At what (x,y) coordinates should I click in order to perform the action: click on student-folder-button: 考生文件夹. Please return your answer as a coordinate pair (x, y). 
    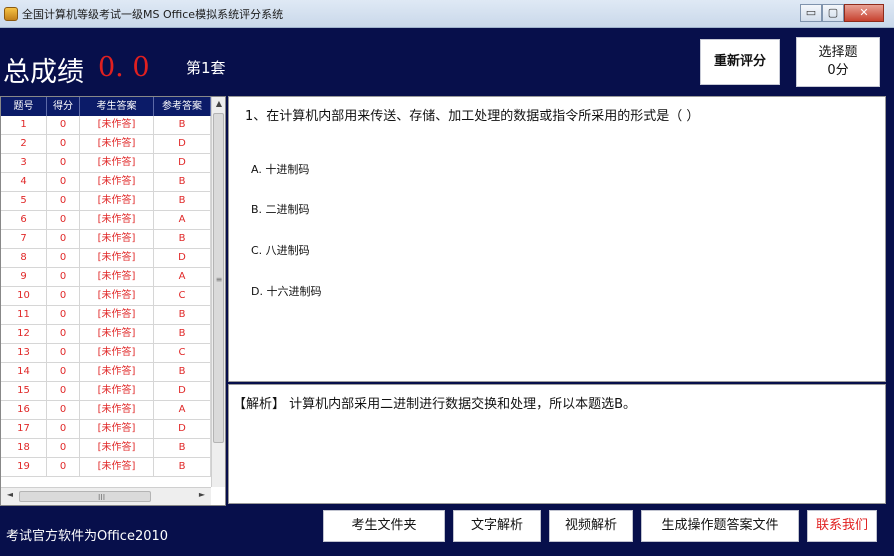
    Looking at the image, I should click on (384, 526).